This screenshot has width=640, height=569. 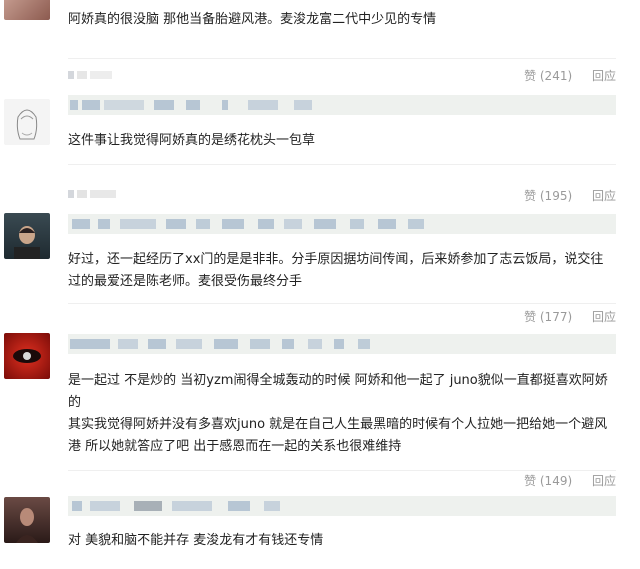 What do you see at coordinates (196, 540) in the screenshot?
I see `comment-text: 对 美貌和脑不能并存 麦浚龙有才有钱还专情` at bounding box center [196, 540].